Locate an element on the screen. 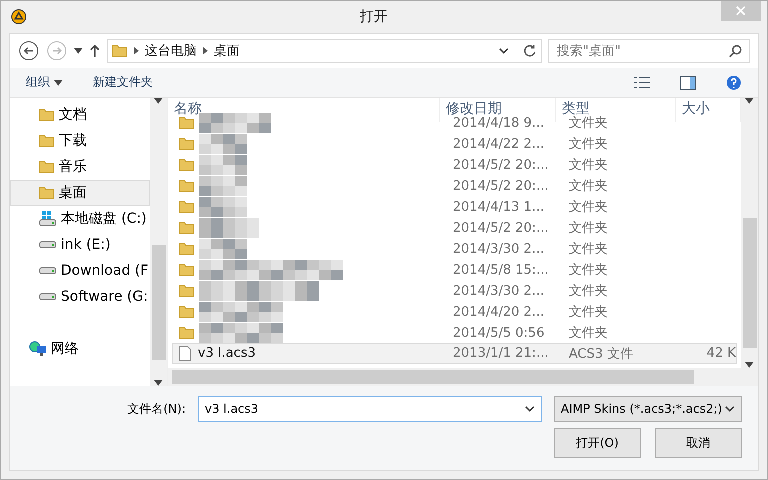 This screenshot has width=768, height=480. size-cell-text: 42 K is located at coordinates (721, 353).